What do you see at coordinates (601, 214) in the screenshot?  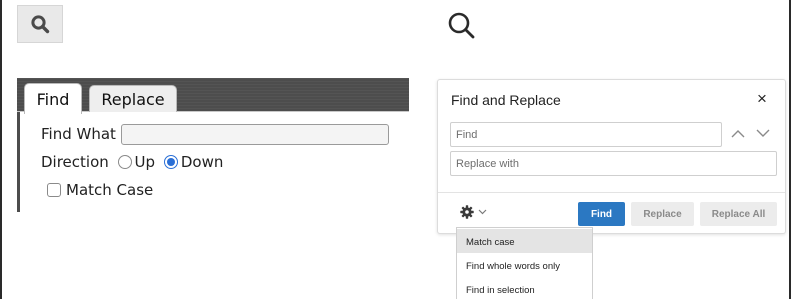 I see `find-button: Find` at bounding box center [601, 214].